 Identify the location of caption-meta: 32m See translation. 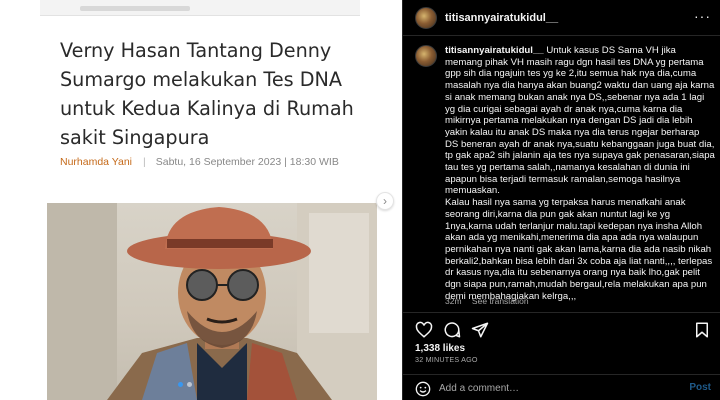
(487, 301).